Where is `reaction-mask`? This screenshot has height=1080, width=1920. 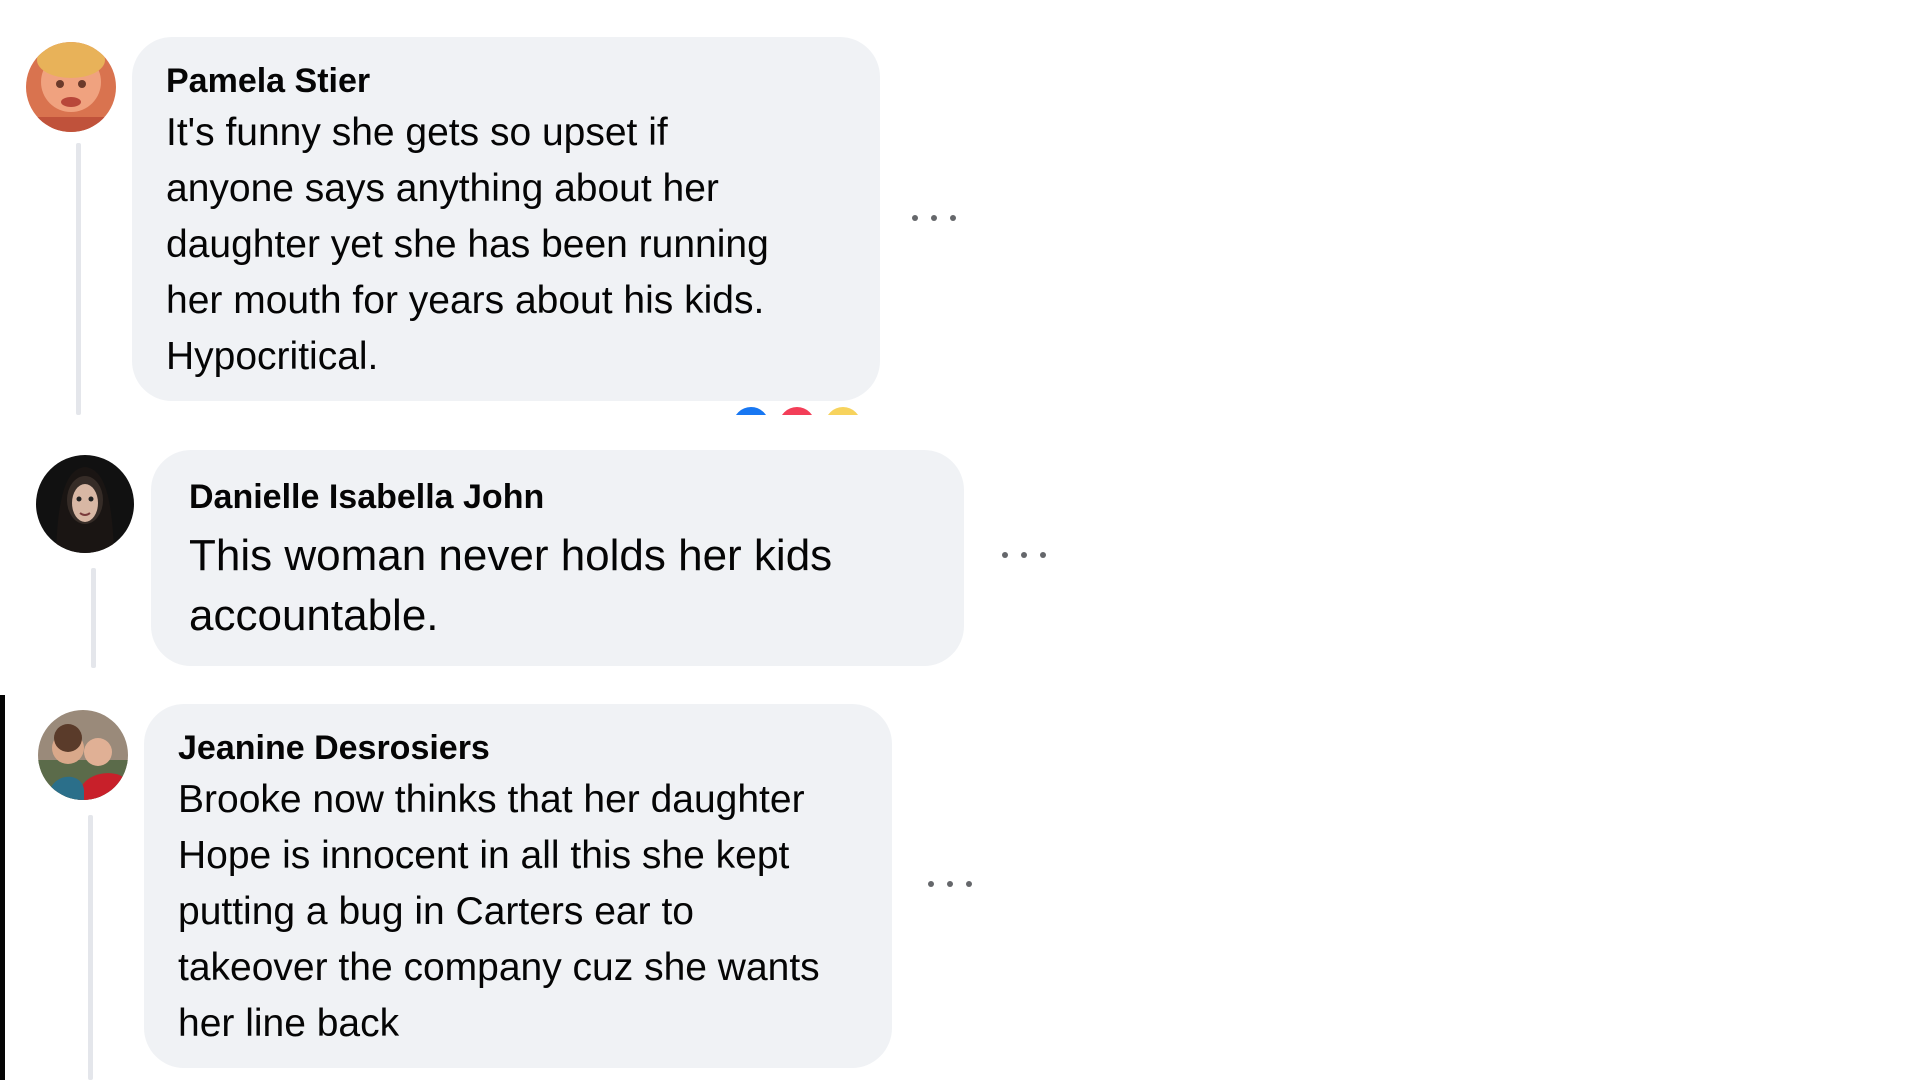 reaction-mask is located at coordinates (800, 435).